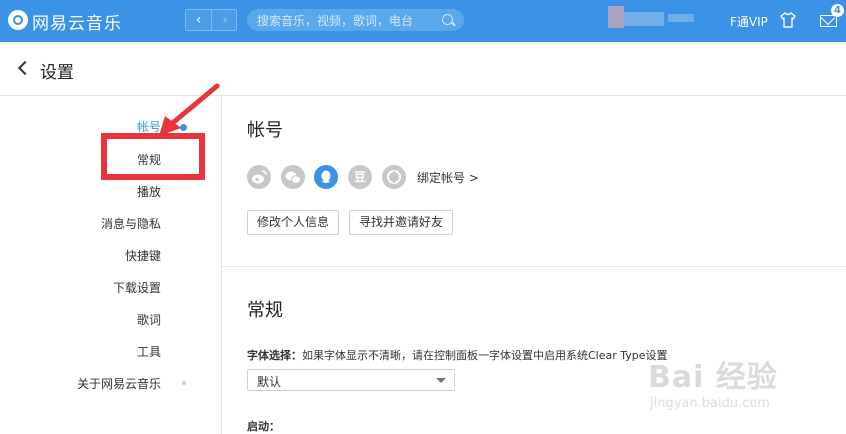 The height and width of the screenshot is (434, 846). What do you see at coordinates (485, 355) in the screenshot?
I see `font-setting-hint: 如果字体显示不清晰，请在控制面板一字体设置中启用系统Clear Type设置` at bounding box center [485, 355].